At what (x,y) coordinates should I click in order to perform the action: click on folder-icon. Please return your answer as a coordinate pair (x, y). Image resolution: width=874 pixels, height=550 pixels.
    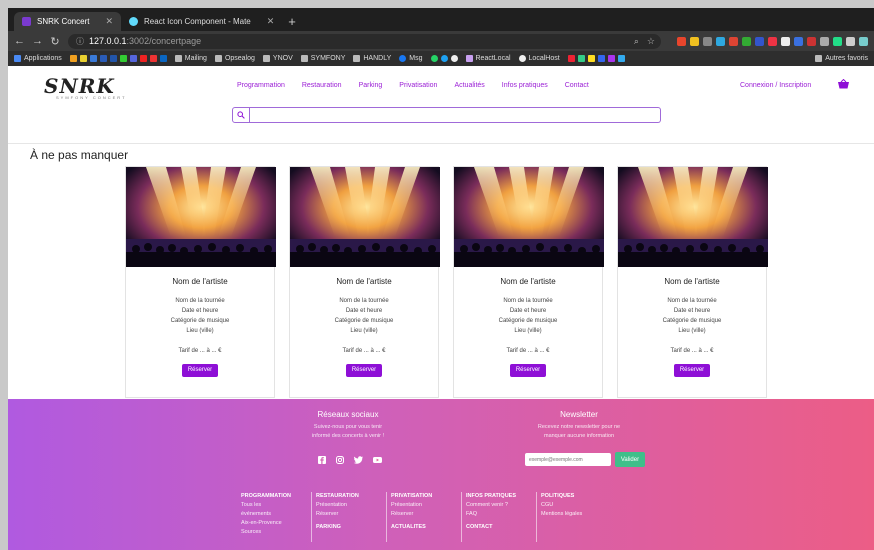
    Looking at the image, I should click on (357, 58).